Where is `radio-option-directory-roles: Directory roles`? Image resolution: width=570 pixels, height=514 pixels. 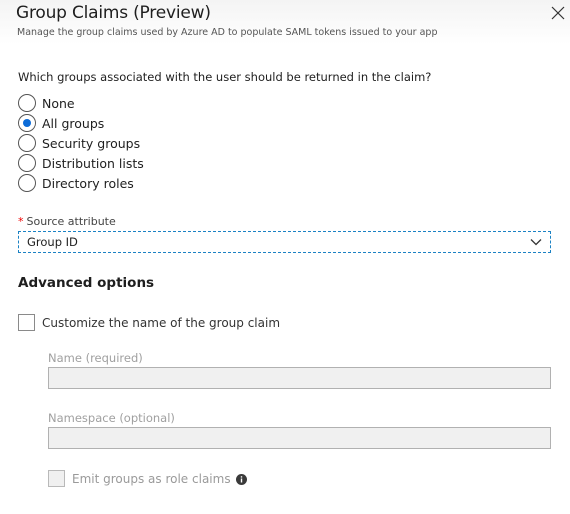 radio-option-directory-roles: Directory roles is located at coordinates (81, 183).